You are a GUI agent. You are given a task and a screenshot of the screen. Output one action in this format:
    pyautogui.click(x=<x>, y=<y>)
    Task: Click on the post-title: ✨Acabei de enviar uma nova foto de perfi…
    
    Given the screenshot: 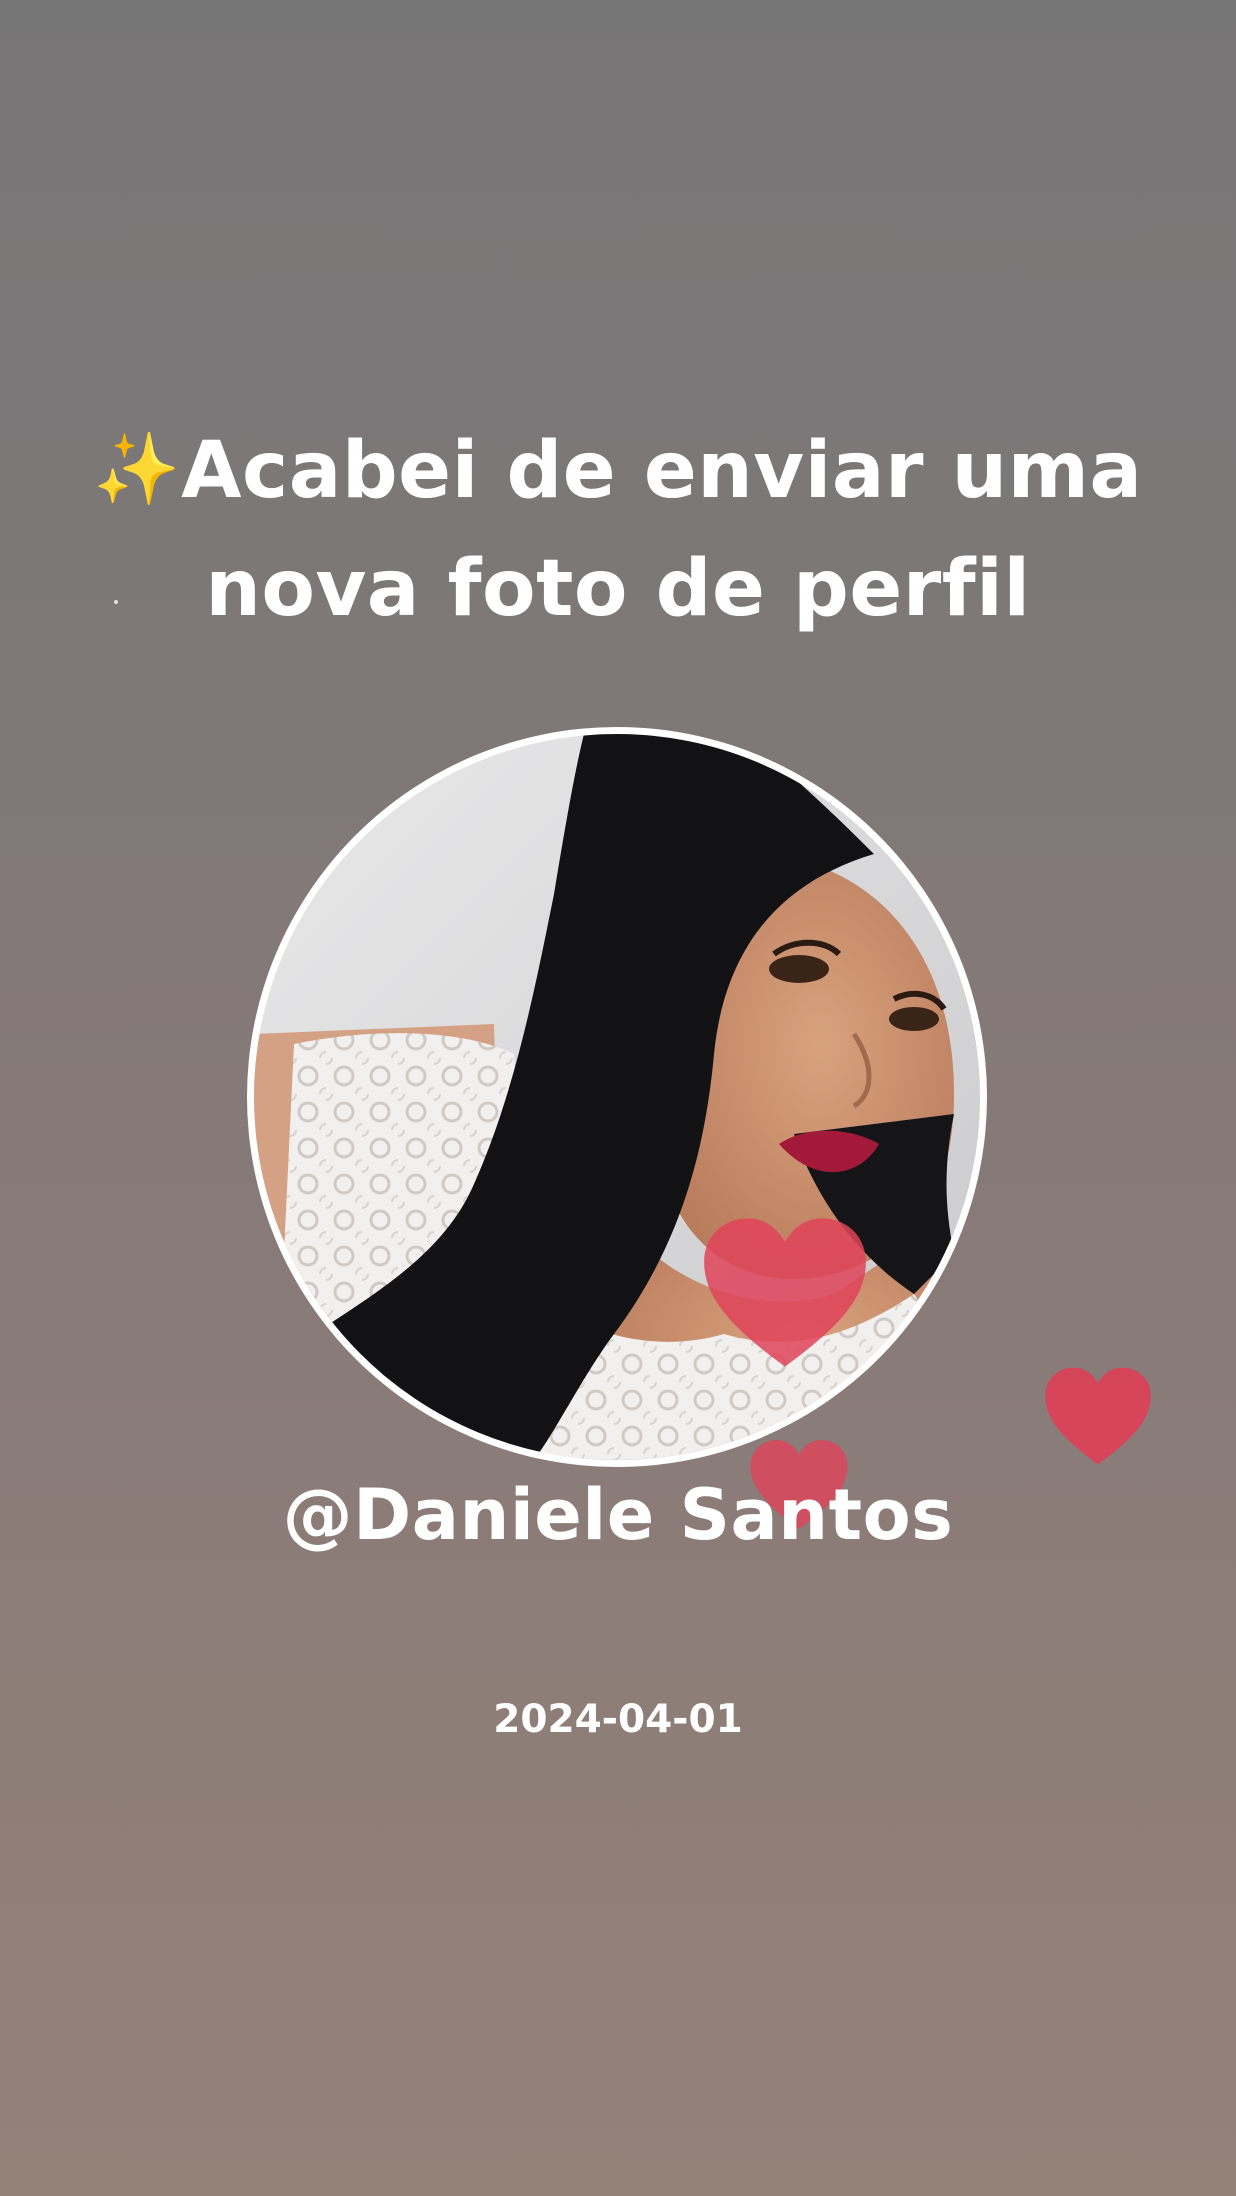 What is the action you would take?
    pyautogui.click(x=618, y=529)
    